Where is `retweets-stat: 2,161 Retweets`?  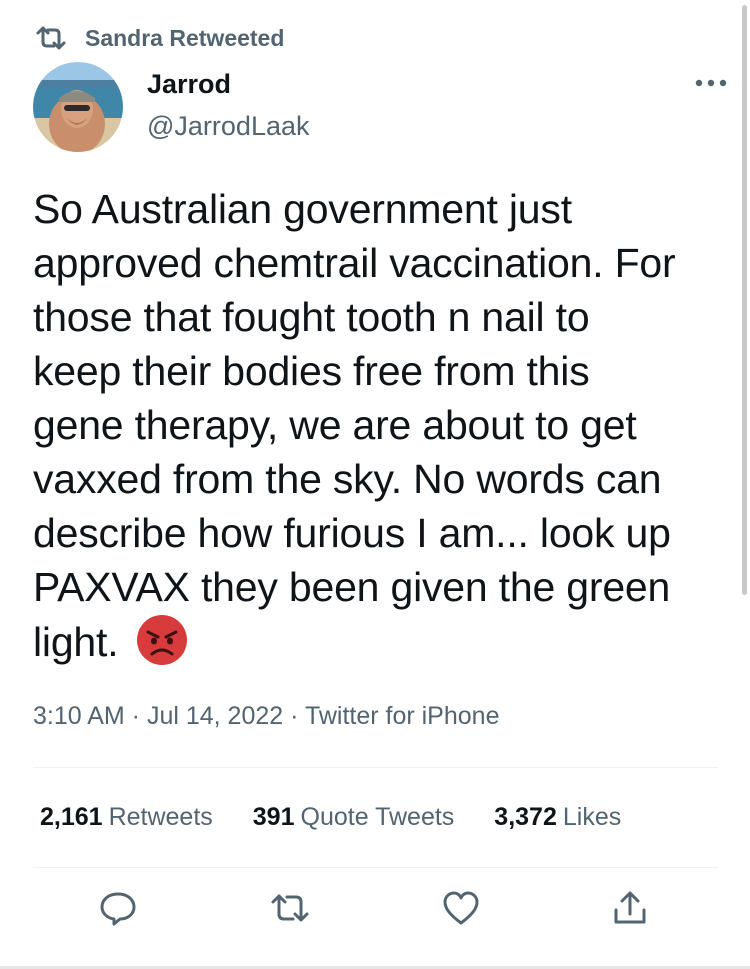 retweets-stat: 2,161 Retweets is located at coordinates (126, 817).